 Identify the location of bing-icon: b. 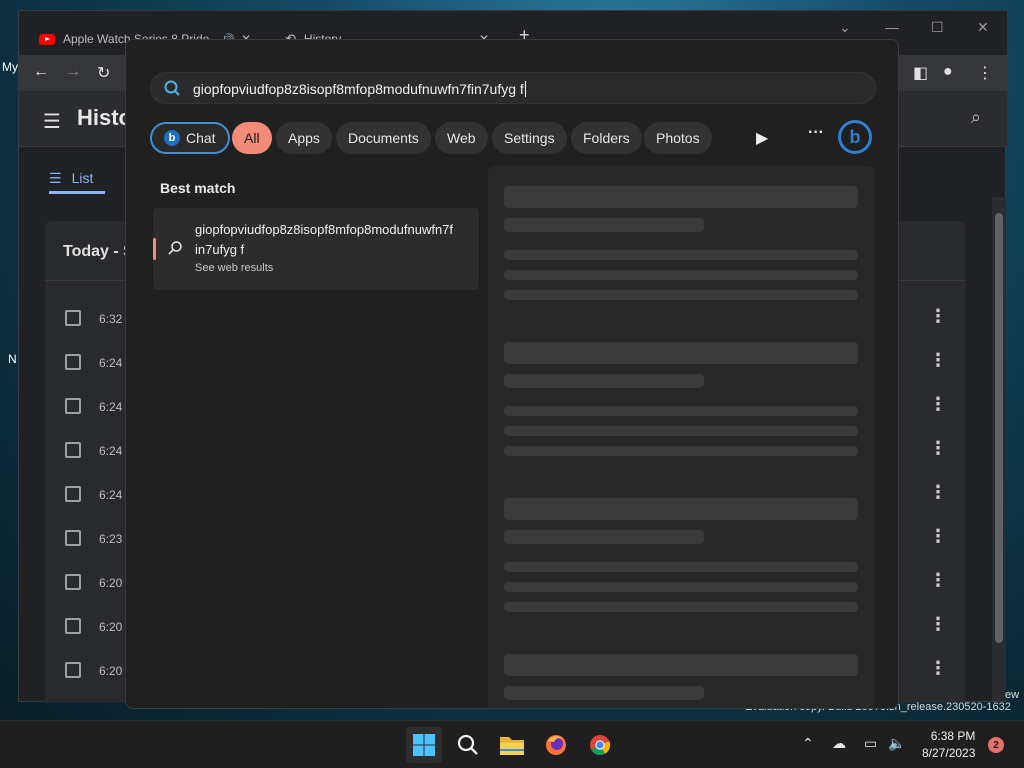
(855, 136).